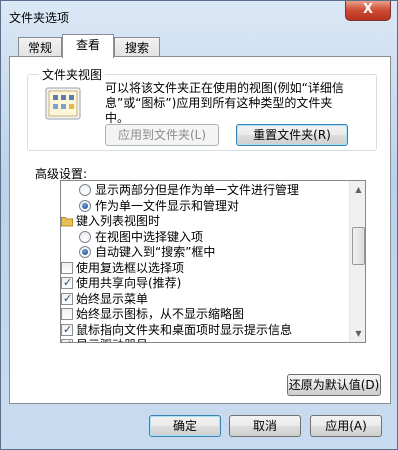  Describe the element at coordinates (184, 329) in the screenshot. I see `setting-label: 鼠标指向文件夹和桌面项时显示提示信息` at that location.